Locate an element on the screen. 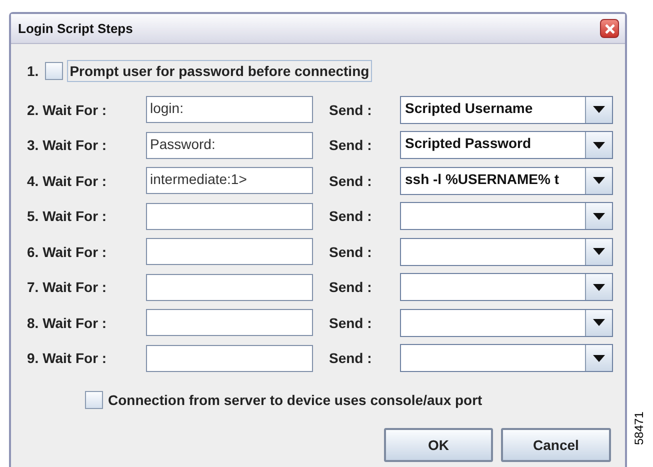 This screenshot has height=467, width=653. close-button is located at coordinates (609, 28).